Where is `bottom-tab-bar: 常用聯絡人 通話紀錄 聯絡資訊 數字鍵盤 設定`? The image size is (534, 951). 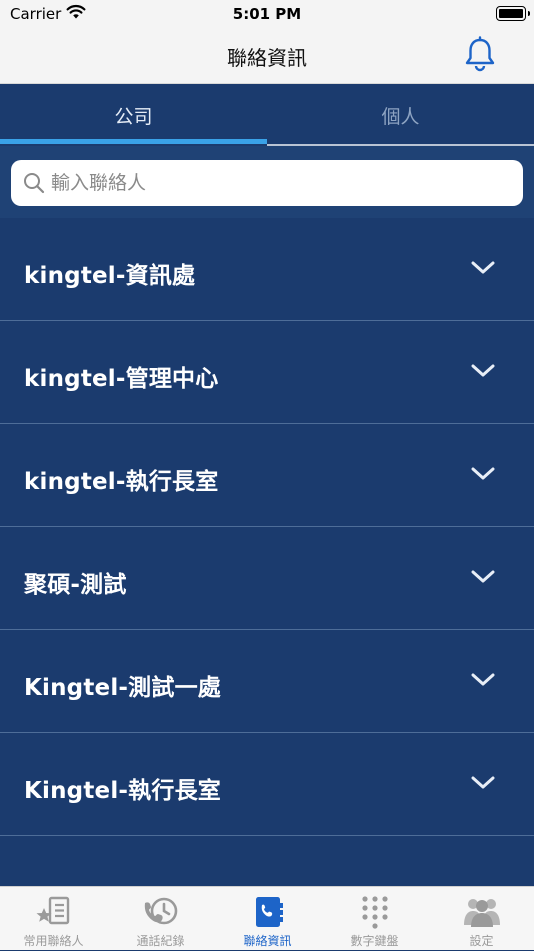
bottom-tab-bar: 常用聯絡人 通話紀錄 聯絡資訊 數字鍵盤 設定 is located at coordinates (267, 918).